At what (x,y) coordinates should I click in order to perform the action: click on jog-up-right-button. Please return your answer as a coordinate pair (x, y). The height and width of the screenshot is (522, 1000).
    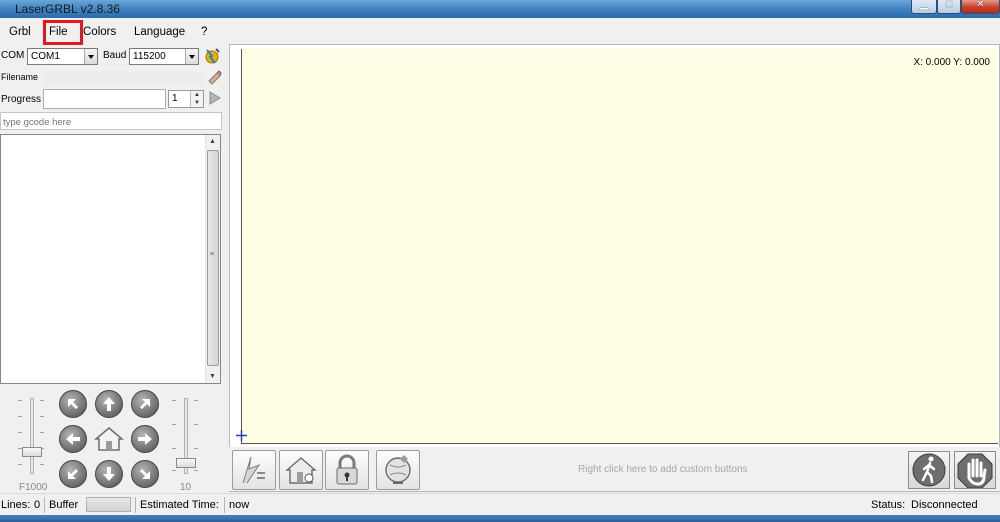
    Looking at the image, I should click on (145, 404).